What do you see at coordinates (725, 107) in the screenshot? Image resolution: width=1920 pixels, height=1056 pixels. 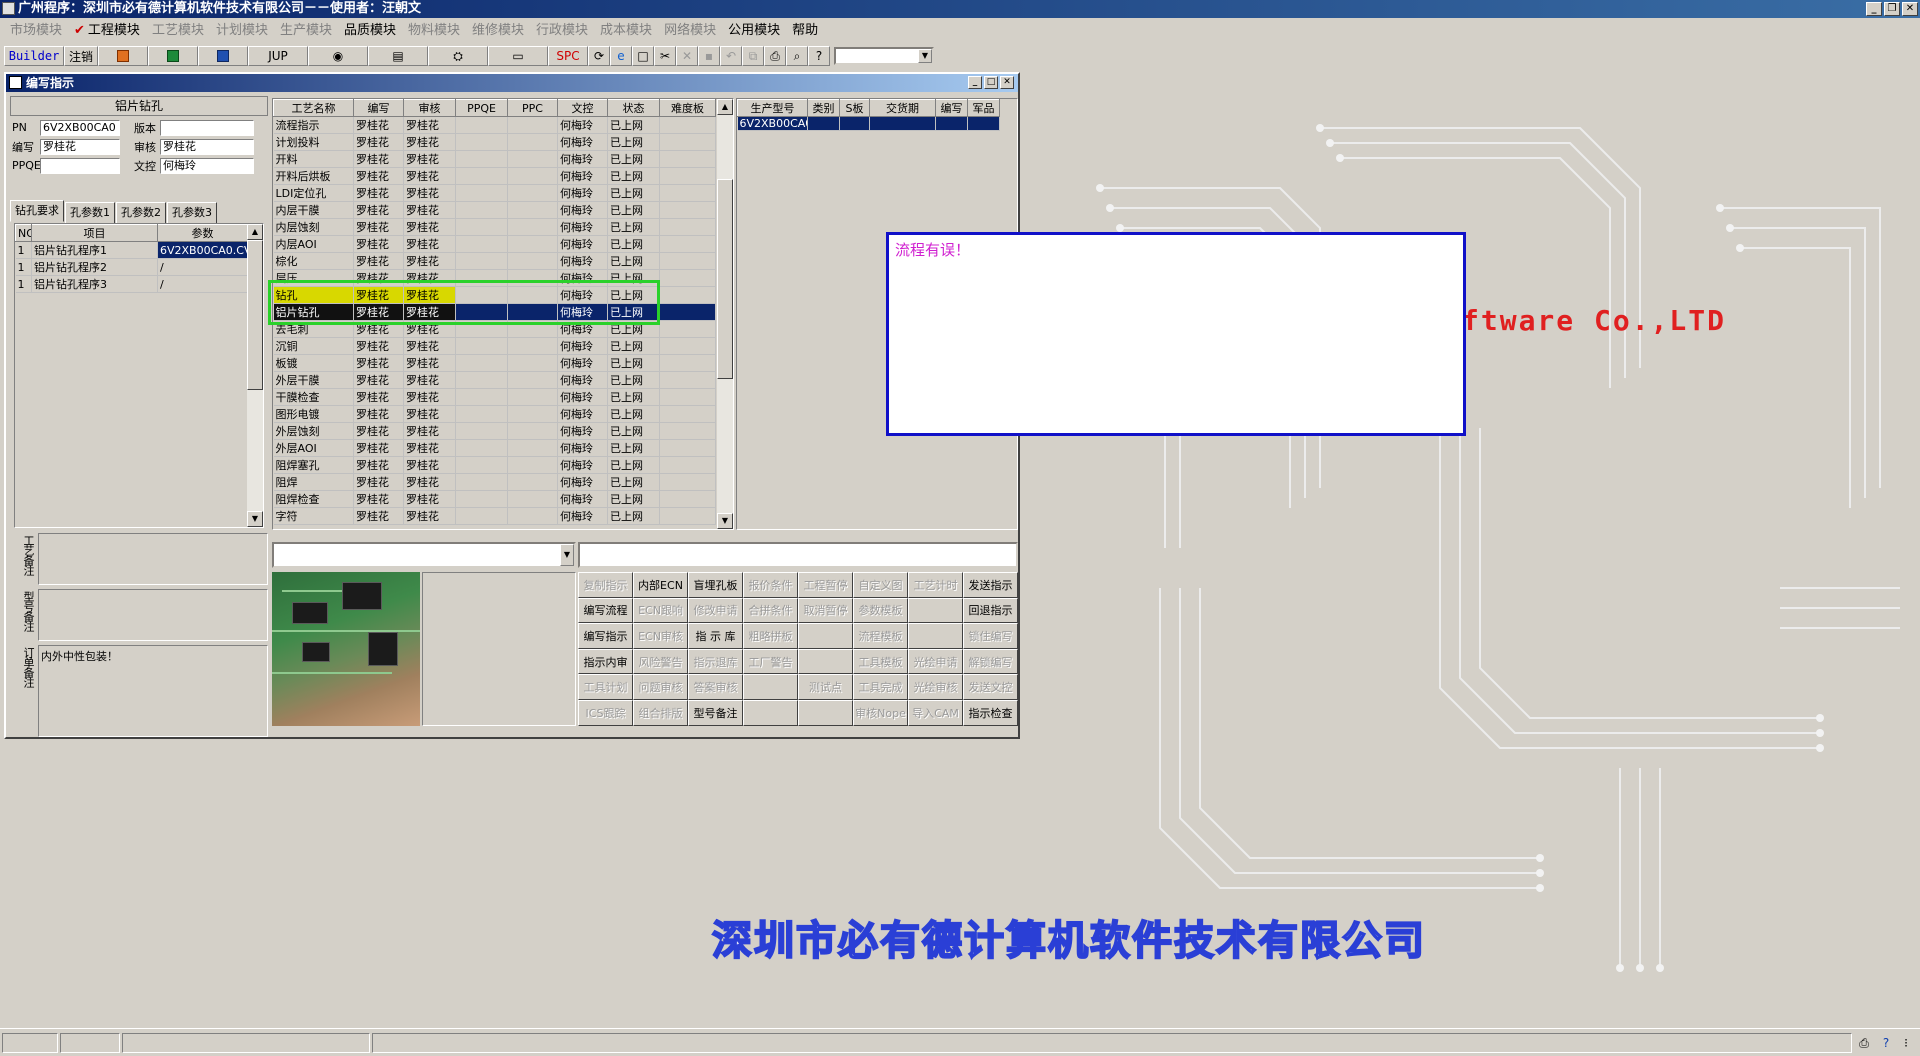 I see `scroll-up-icon: ▲` at bounding box center [725, 107].